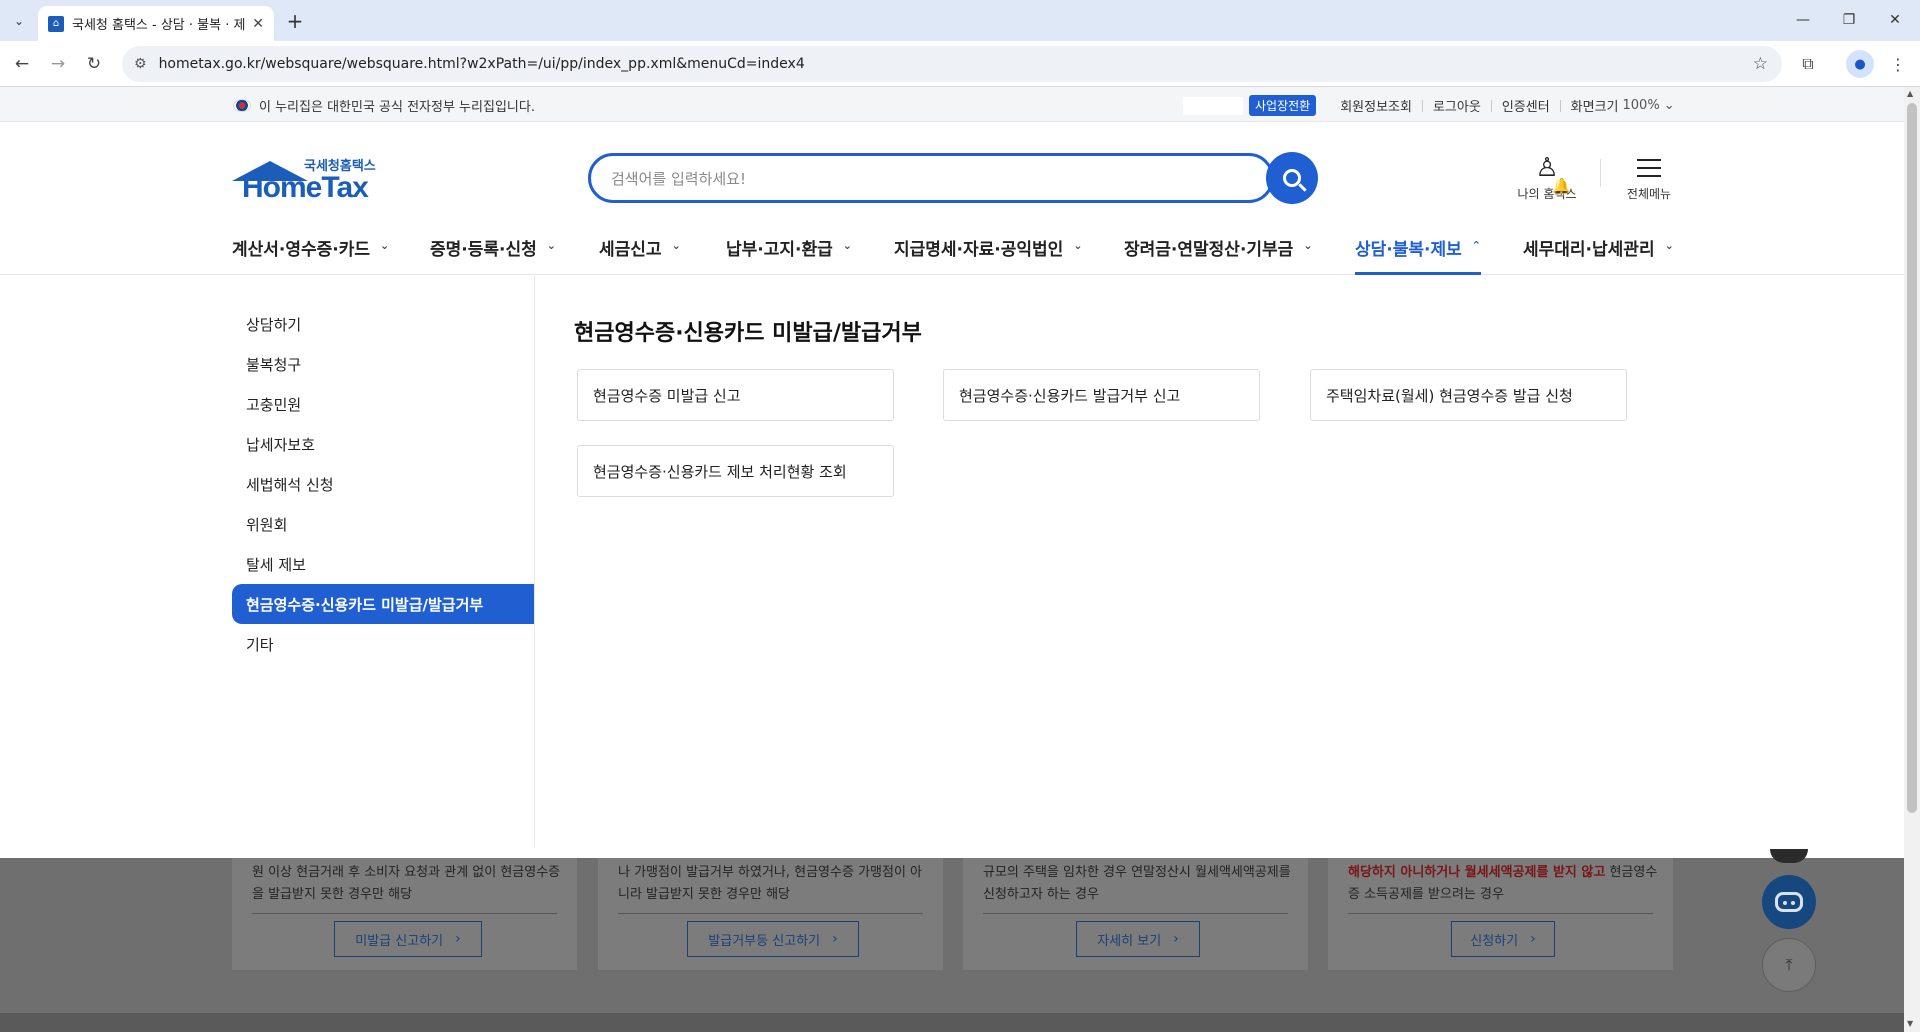 Image resolution: width=1920 pixels, height=1032 pixels. Describe the element at coordinates (159, 25) in the screenshot. I see `tab-title: 국세청 홈택스 - 상담 · 불복 · 제보` at that location.